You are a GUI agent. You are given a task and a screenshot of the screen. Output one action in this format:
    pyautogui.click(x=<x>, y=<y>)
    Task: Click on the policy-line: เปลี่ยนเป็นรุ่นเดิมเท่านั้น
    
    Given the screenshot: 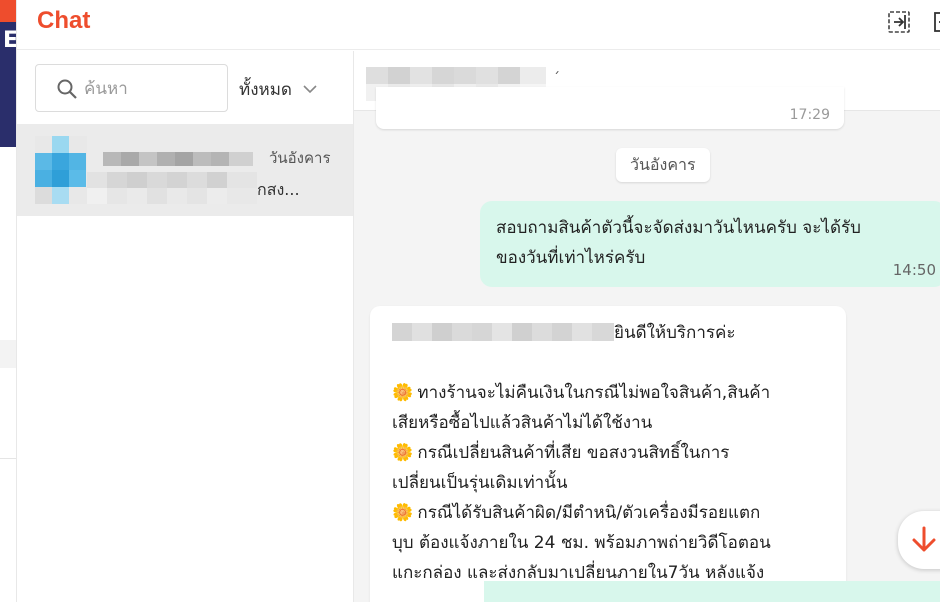 What is the action you would take?
    pyautogui.click(x=480, y=483)
    